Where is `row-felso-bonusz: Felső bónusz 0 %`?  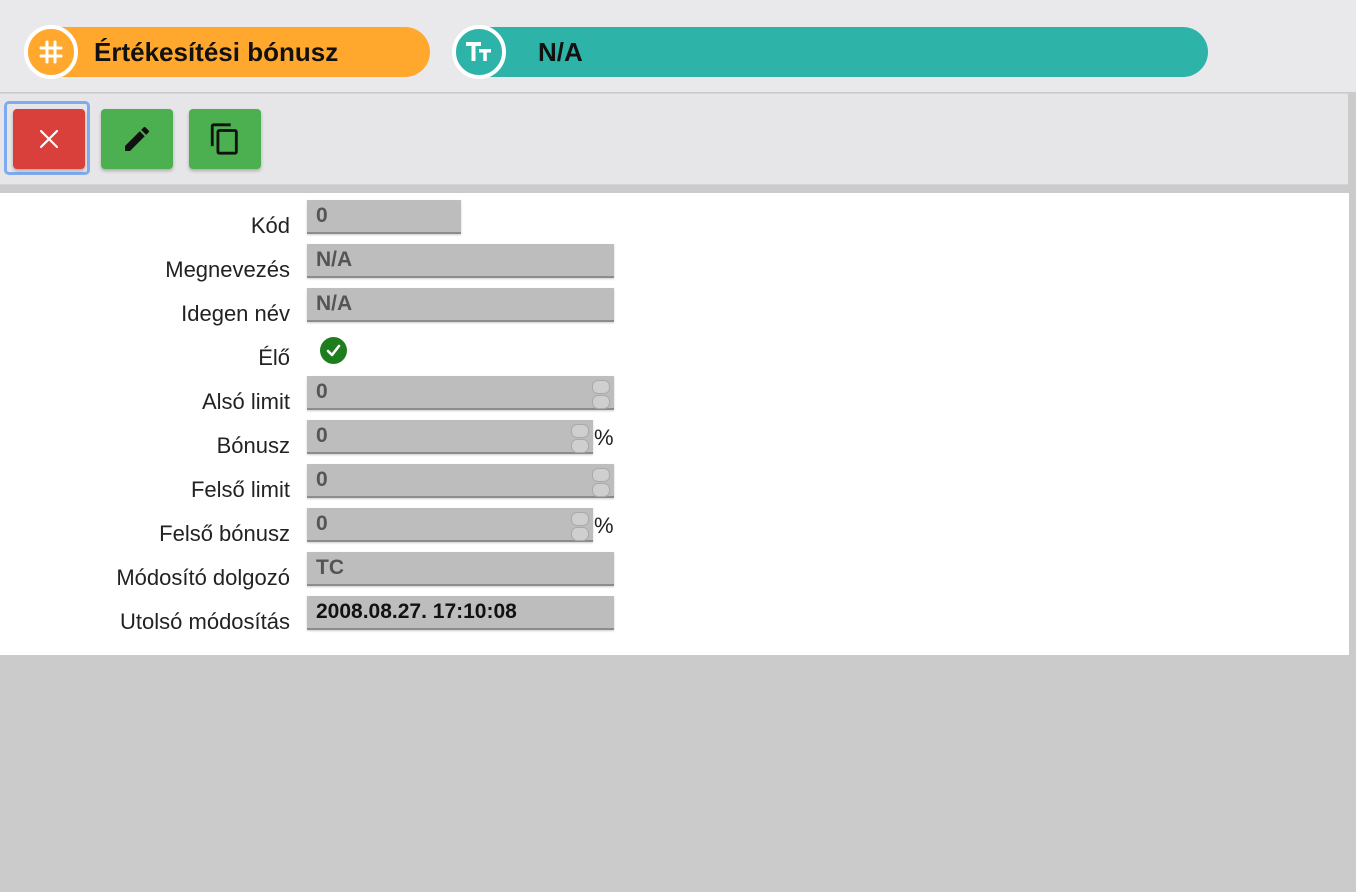 row-felso-bonusz: Felső bónusz 0 % is located at coordinates (350, 523).